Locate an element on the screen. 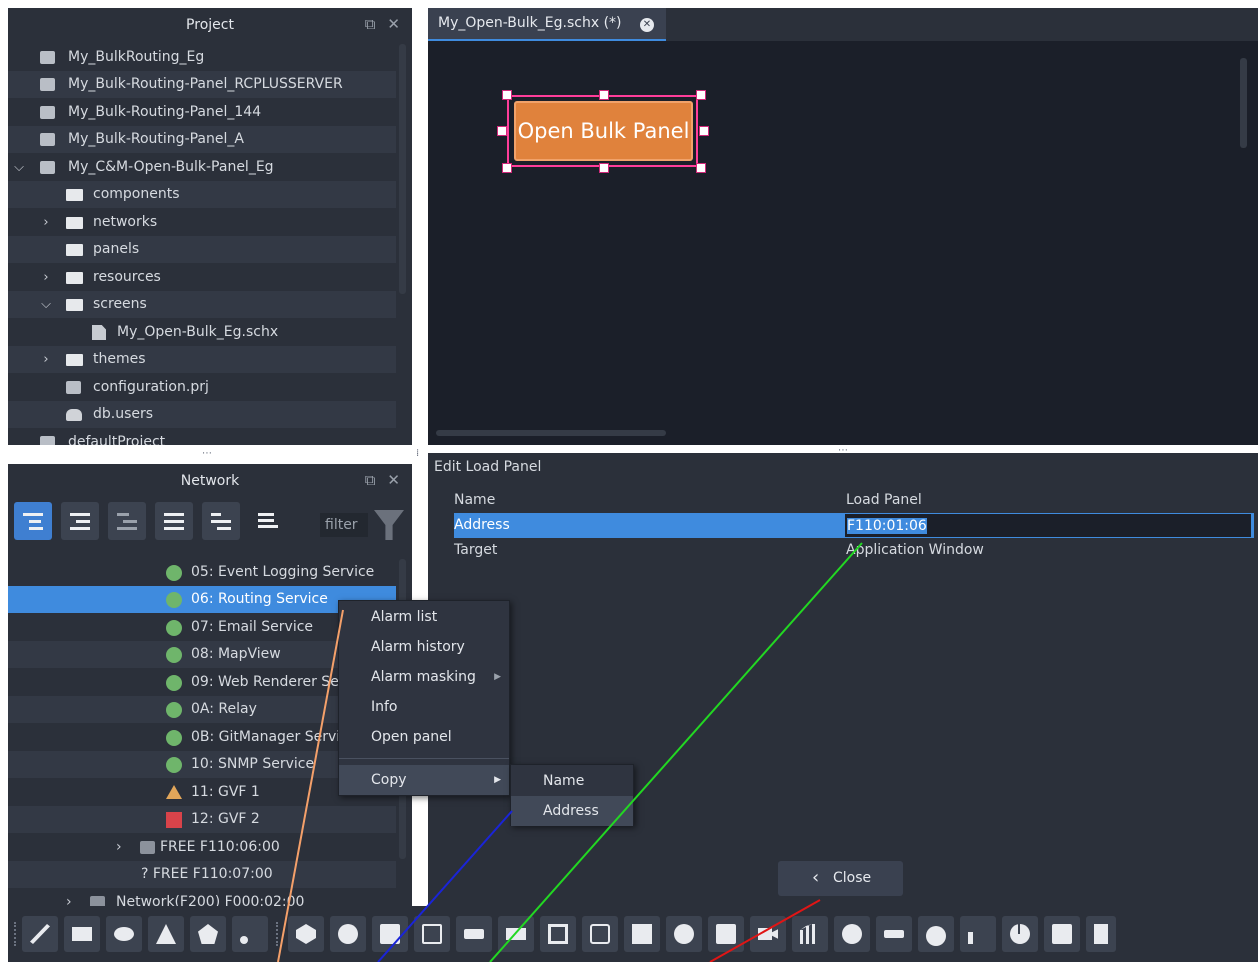 Image resolution: width=1258 pixels, height=962 pixels. annotation-line-orange is located at coordinates (310, 785).